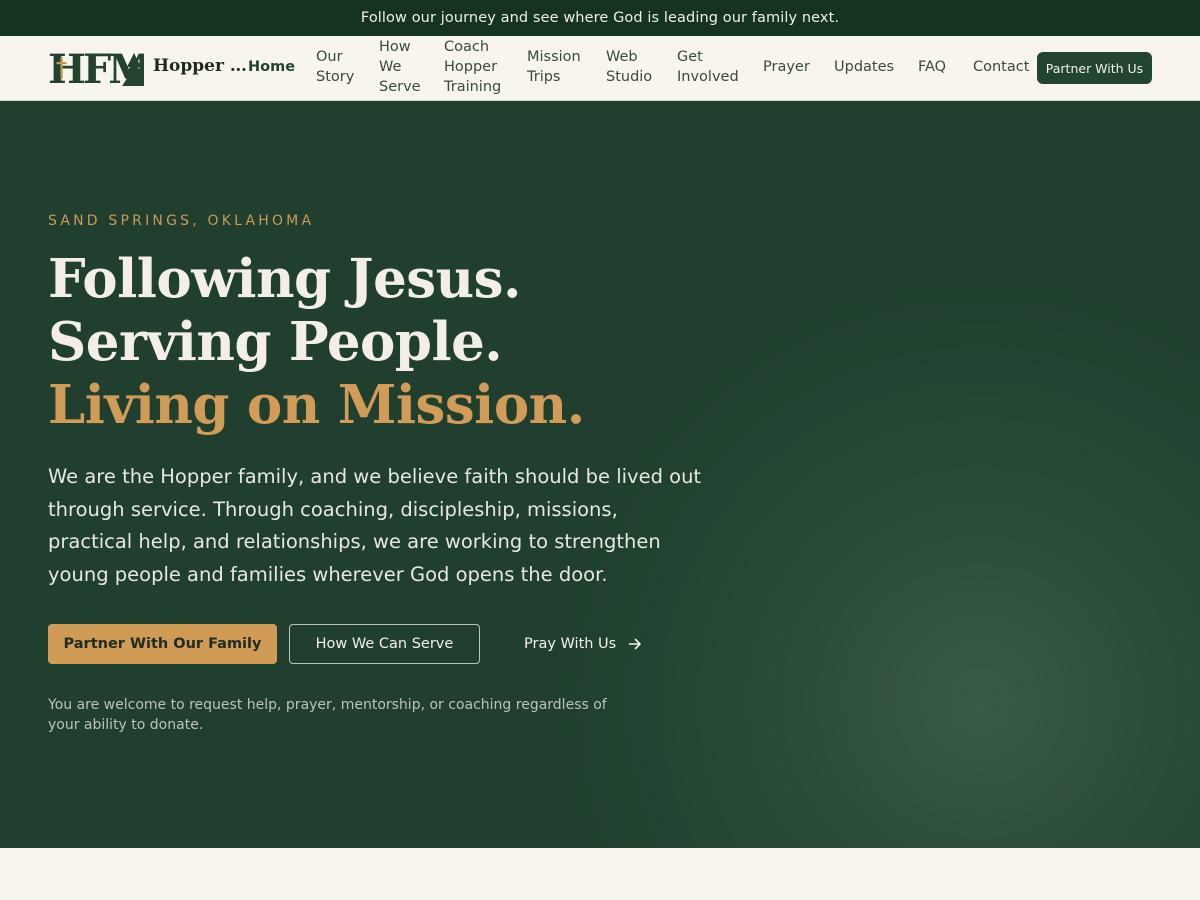 Image resolution: width=1200 pixels, height=900 pixels. What do you see at coordinates (570, 644) in the screenshot?
I see `pray-with-us-label: Pray With Us` at bounding box center [570, 644].